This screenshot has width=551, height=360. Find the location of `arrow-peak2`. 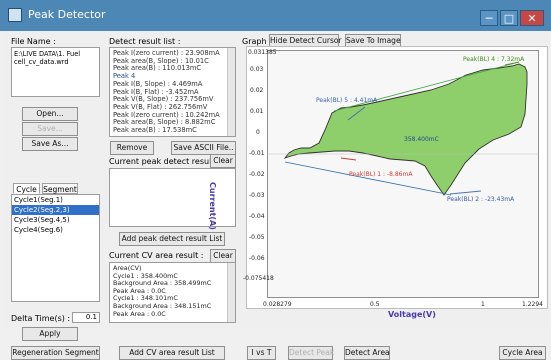

arrow-peak2 is located at coordinates (465, 192).